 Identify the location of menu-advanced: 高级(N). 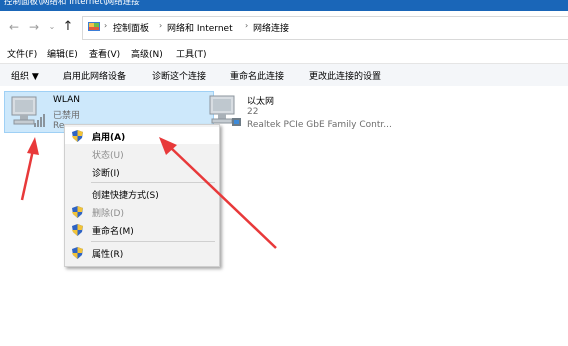
(147, 53).